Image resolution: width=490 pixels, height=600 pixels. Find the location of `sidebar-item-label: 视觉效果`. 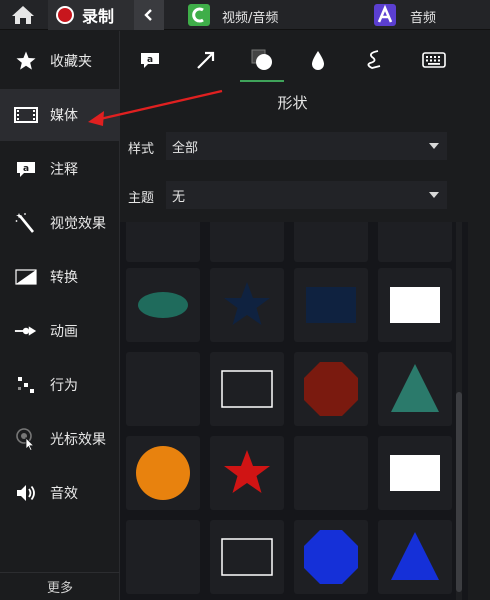

sidebar-item-label: 视觉效果 is located at coordinates (78, 224).